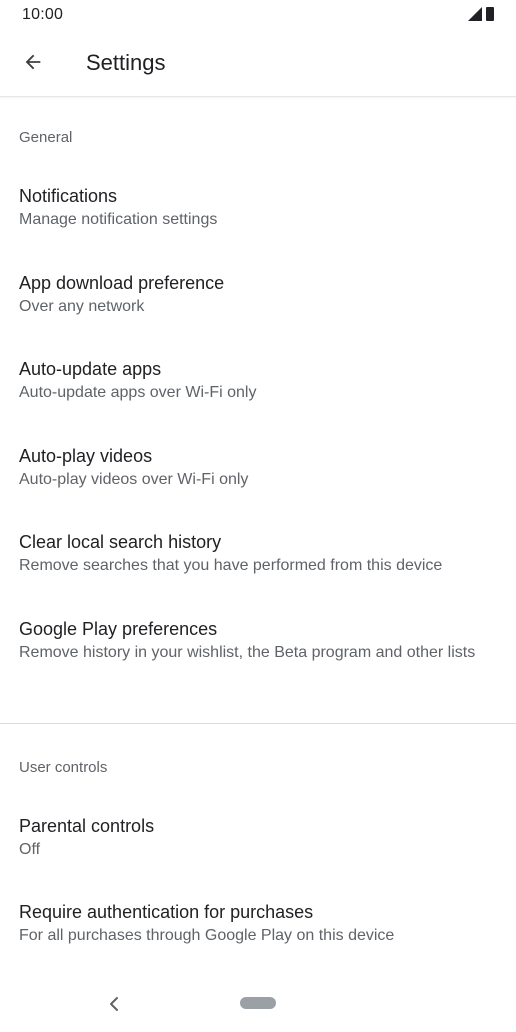 This screenshot has height=1032, width=516. What do you see at coordinates (258, 303) in the screenshot?
I see `setting-item-app-download-preference: App download preference Over any network` at bounding box center [258, 303].